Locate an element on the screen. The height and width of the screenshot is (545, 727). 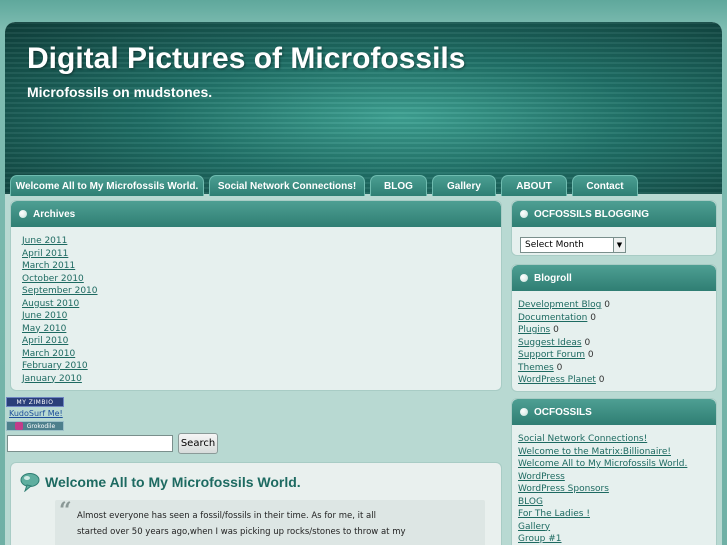
archive-link: May 2010 is located at coordinates (44, 329).